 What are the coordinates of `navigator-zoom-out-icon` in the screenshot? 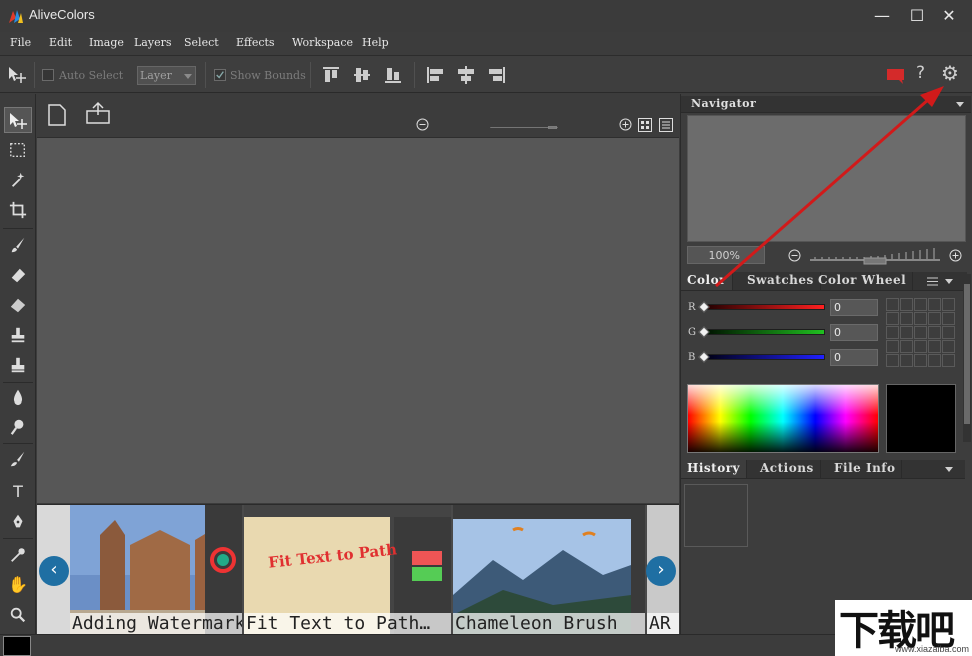 It's located at (794, 255).